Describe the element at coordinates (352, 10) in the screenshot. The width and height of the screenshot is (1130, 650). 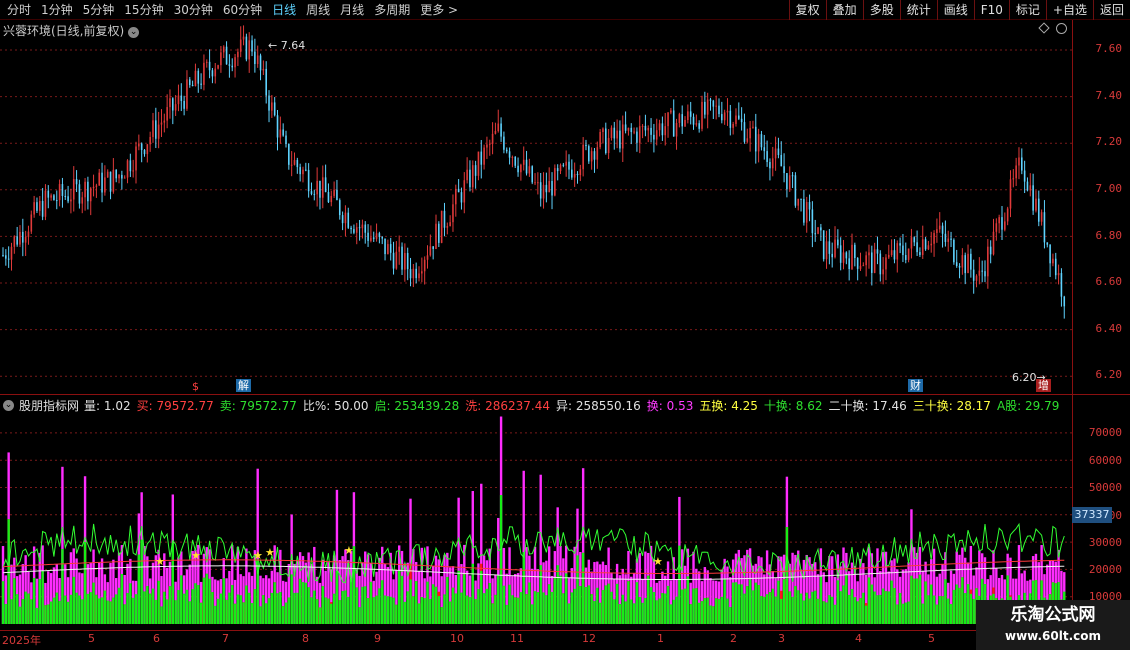
I see `tab-monthly: 月线` at that location.